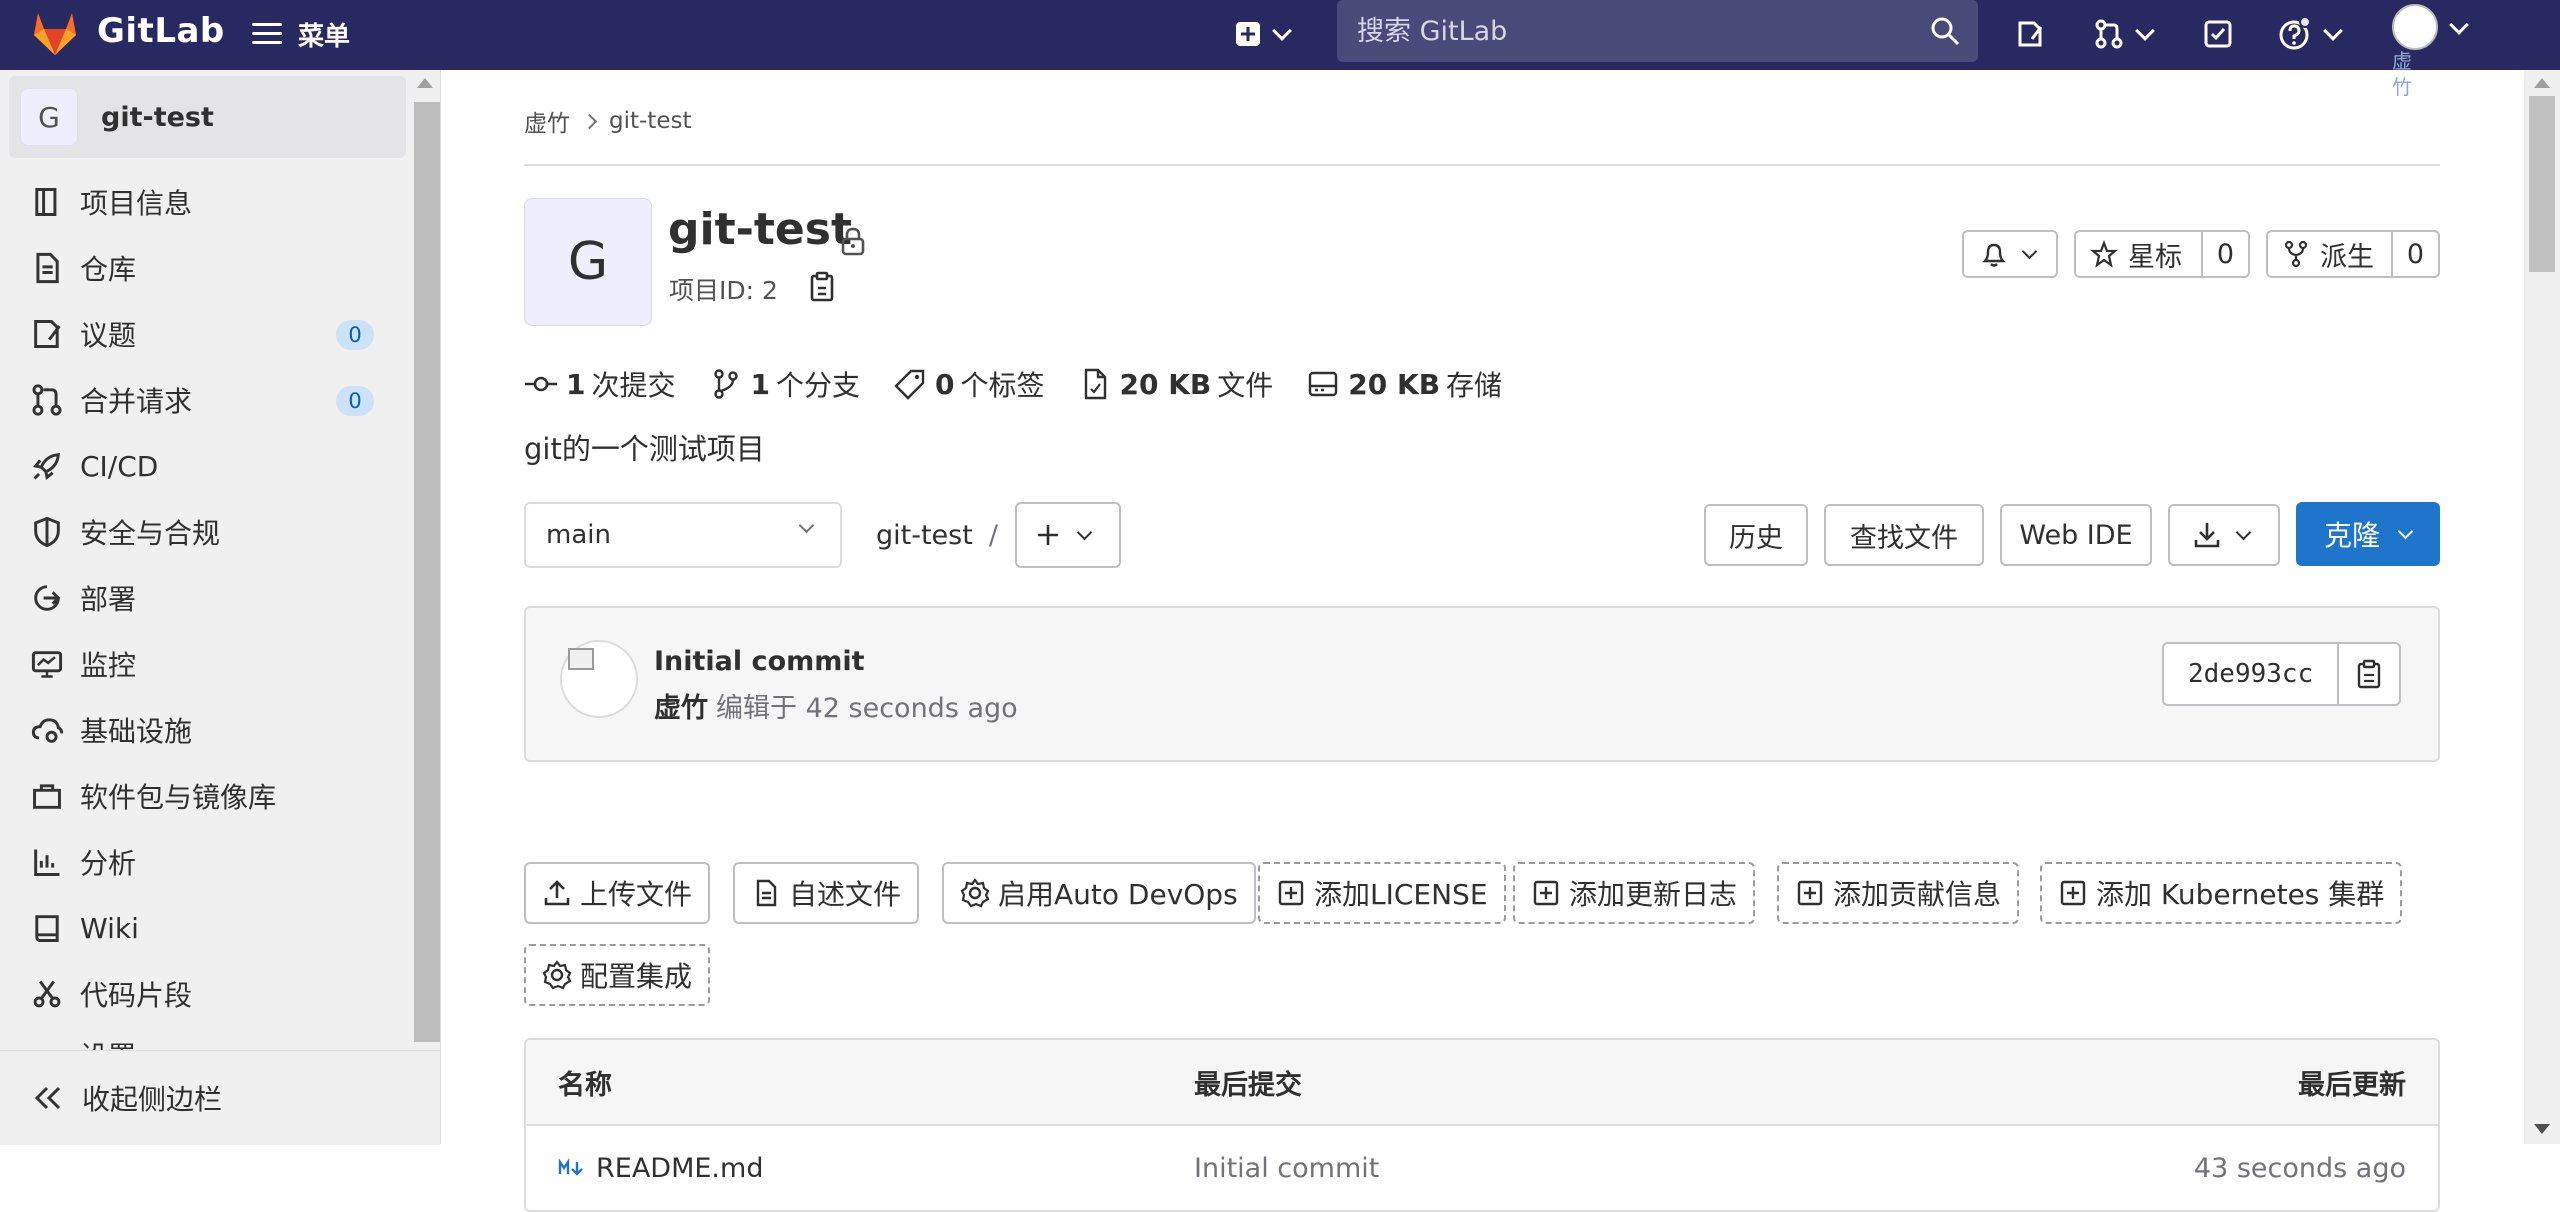 The height and width of the screenshot is (1212, 2560). Describe the element at coordinates (1291, 893) in the screenshot. I see `plus-square-icon` at that location.